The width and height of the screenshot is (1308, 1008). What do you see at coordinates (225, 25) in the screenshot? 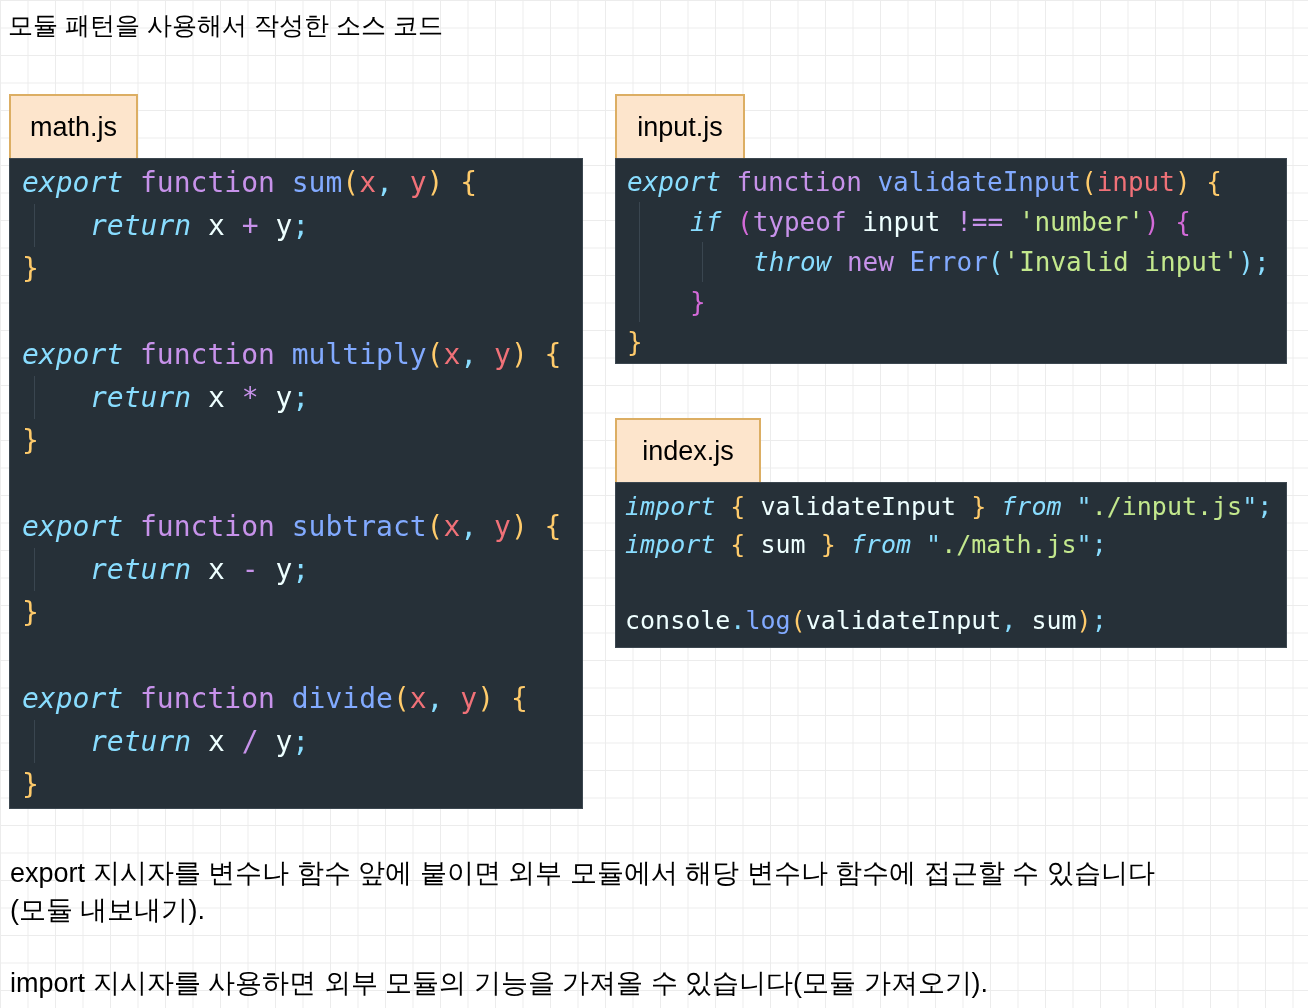
I see `page-title: 모듈 패턴을 사용해서 작성한 소스 코드` at bounding box center [225, 25].